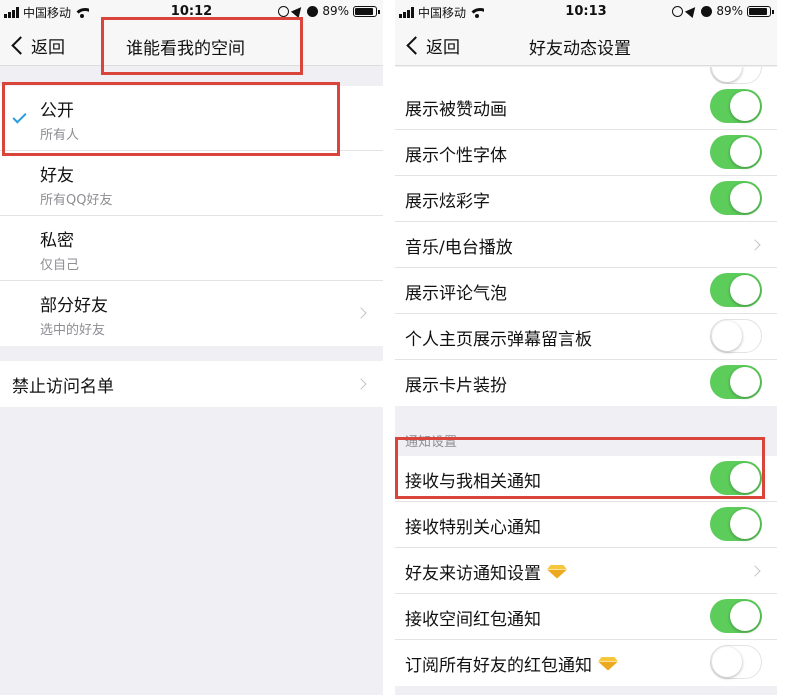  Describe the element at coordinates (586, 75) in the screenshot. I see `scrolled-row-fragment` at that location.